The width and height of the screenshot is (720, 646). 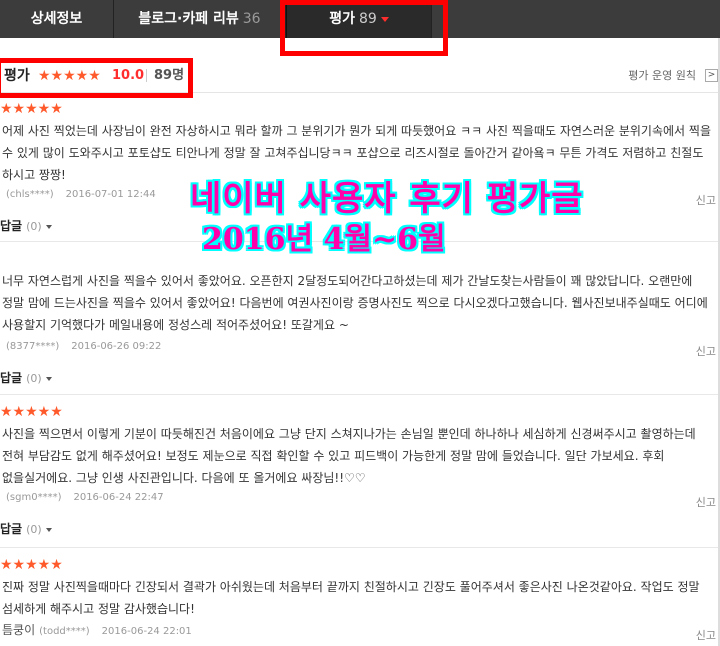 What do you see at coordinates (364, 28) in the screenshot?
I see `highlight-box-tab` at bounding box center [364, 28].